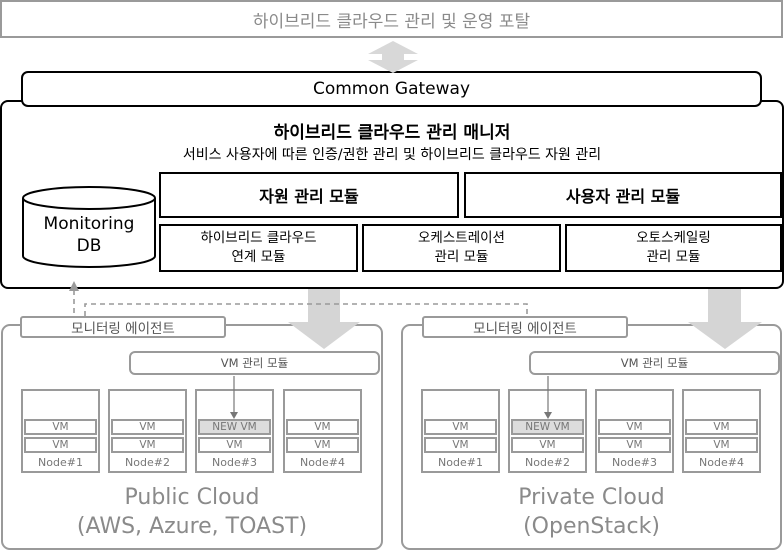 The width and height of the screenshot is (784, 557). What do you see at coordinates (89, 235) in the screenshot?
I see `monitoring-db-label: Monitoring DB` at bounding box center [89, 235].